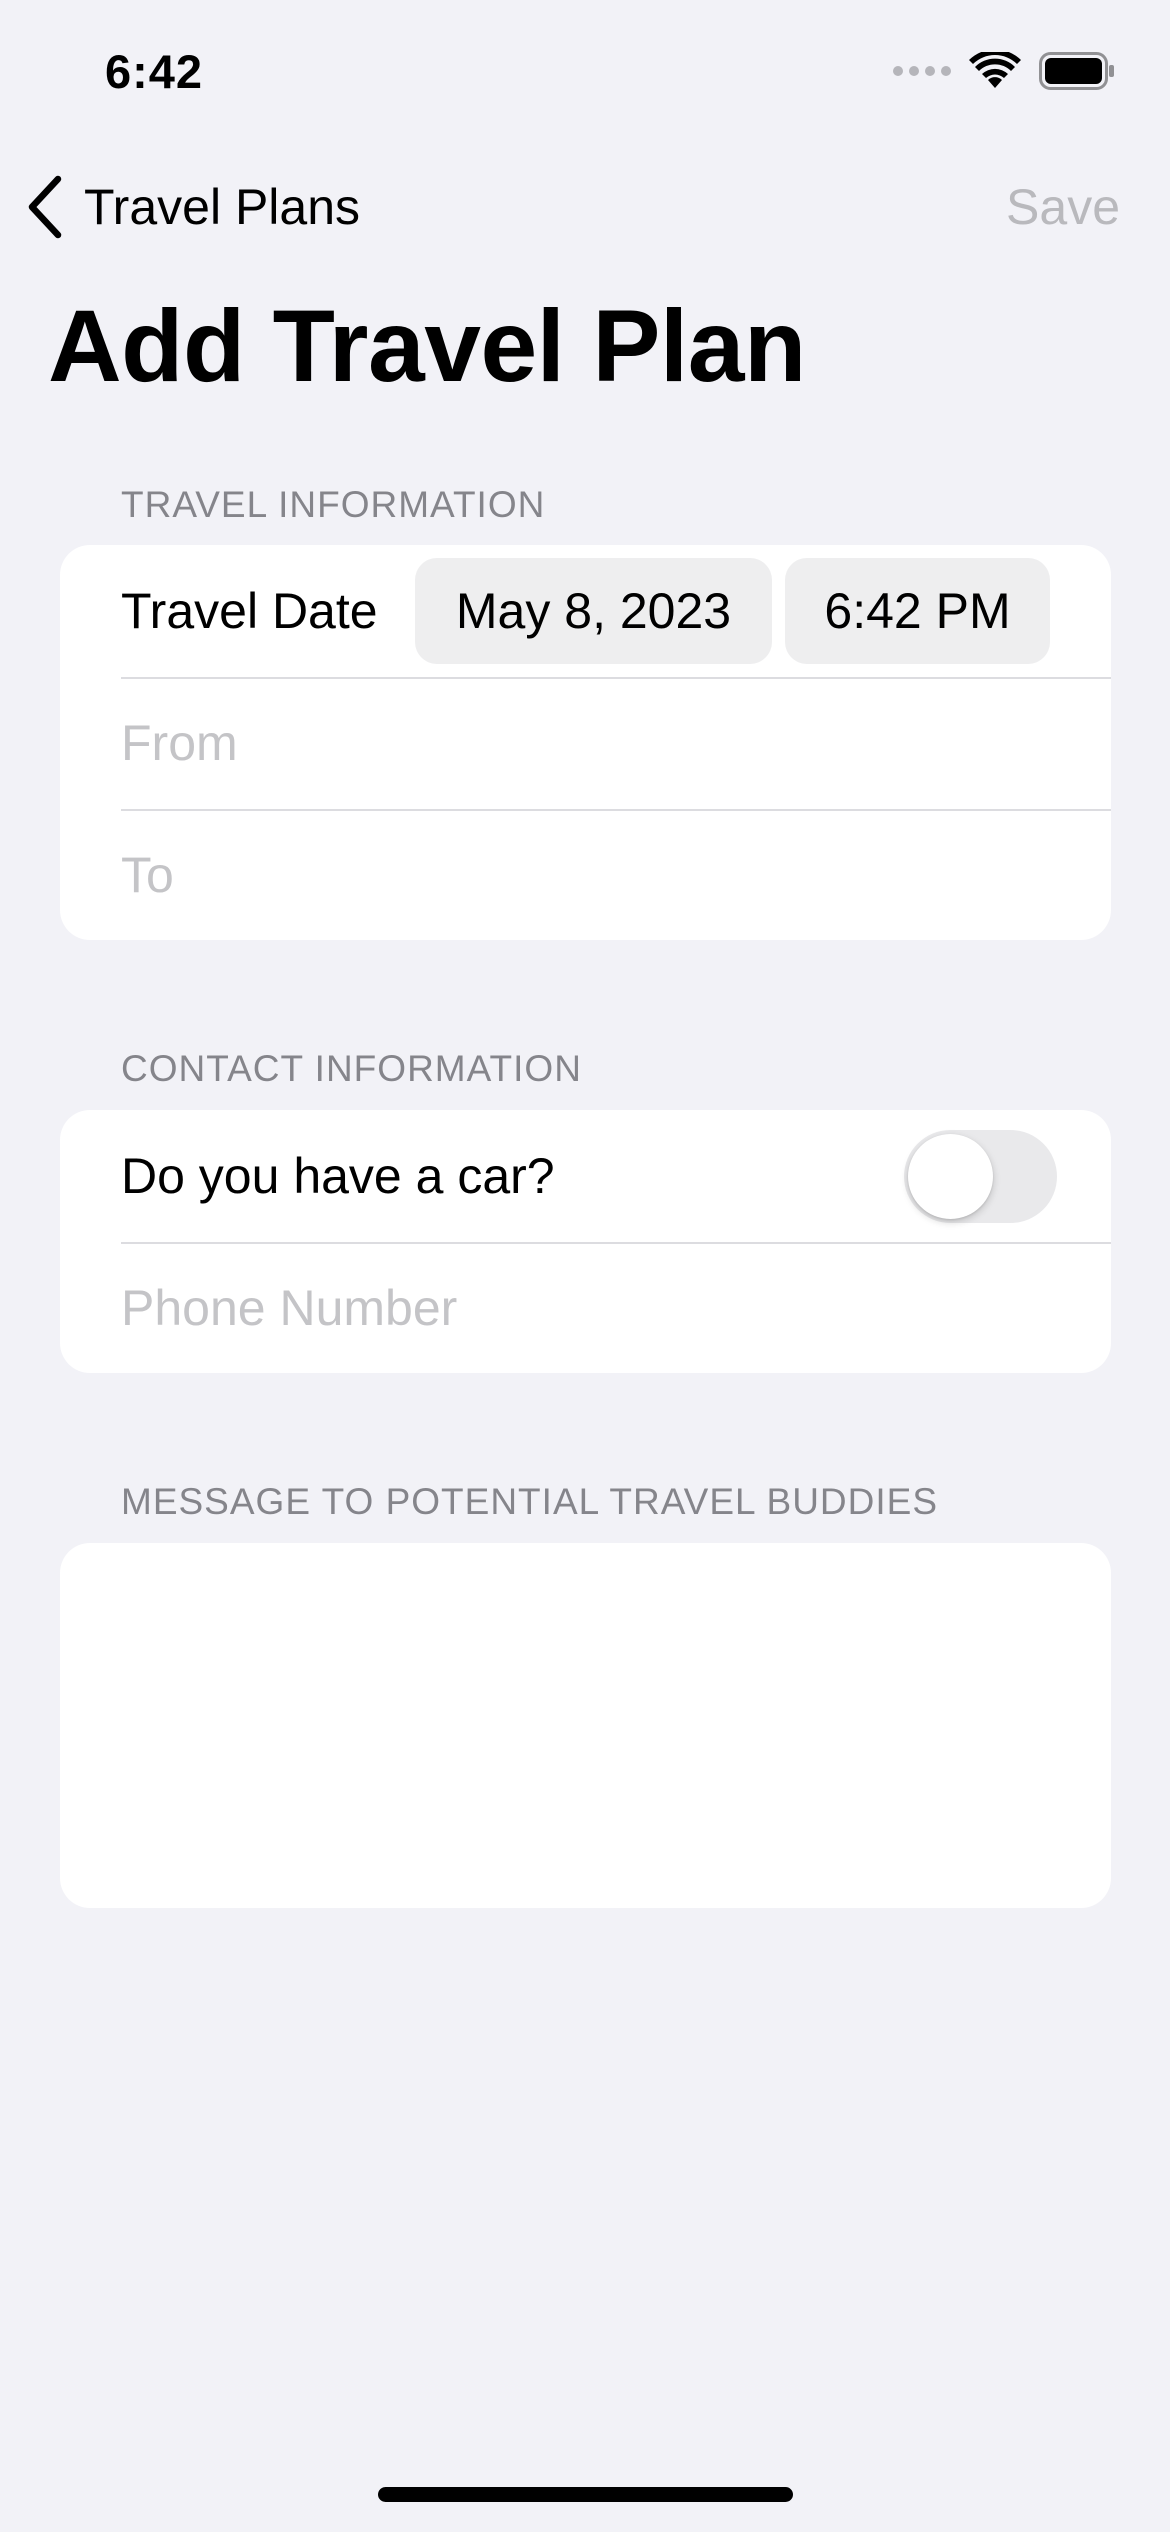  I want to click on from-row, so click(585, 743).